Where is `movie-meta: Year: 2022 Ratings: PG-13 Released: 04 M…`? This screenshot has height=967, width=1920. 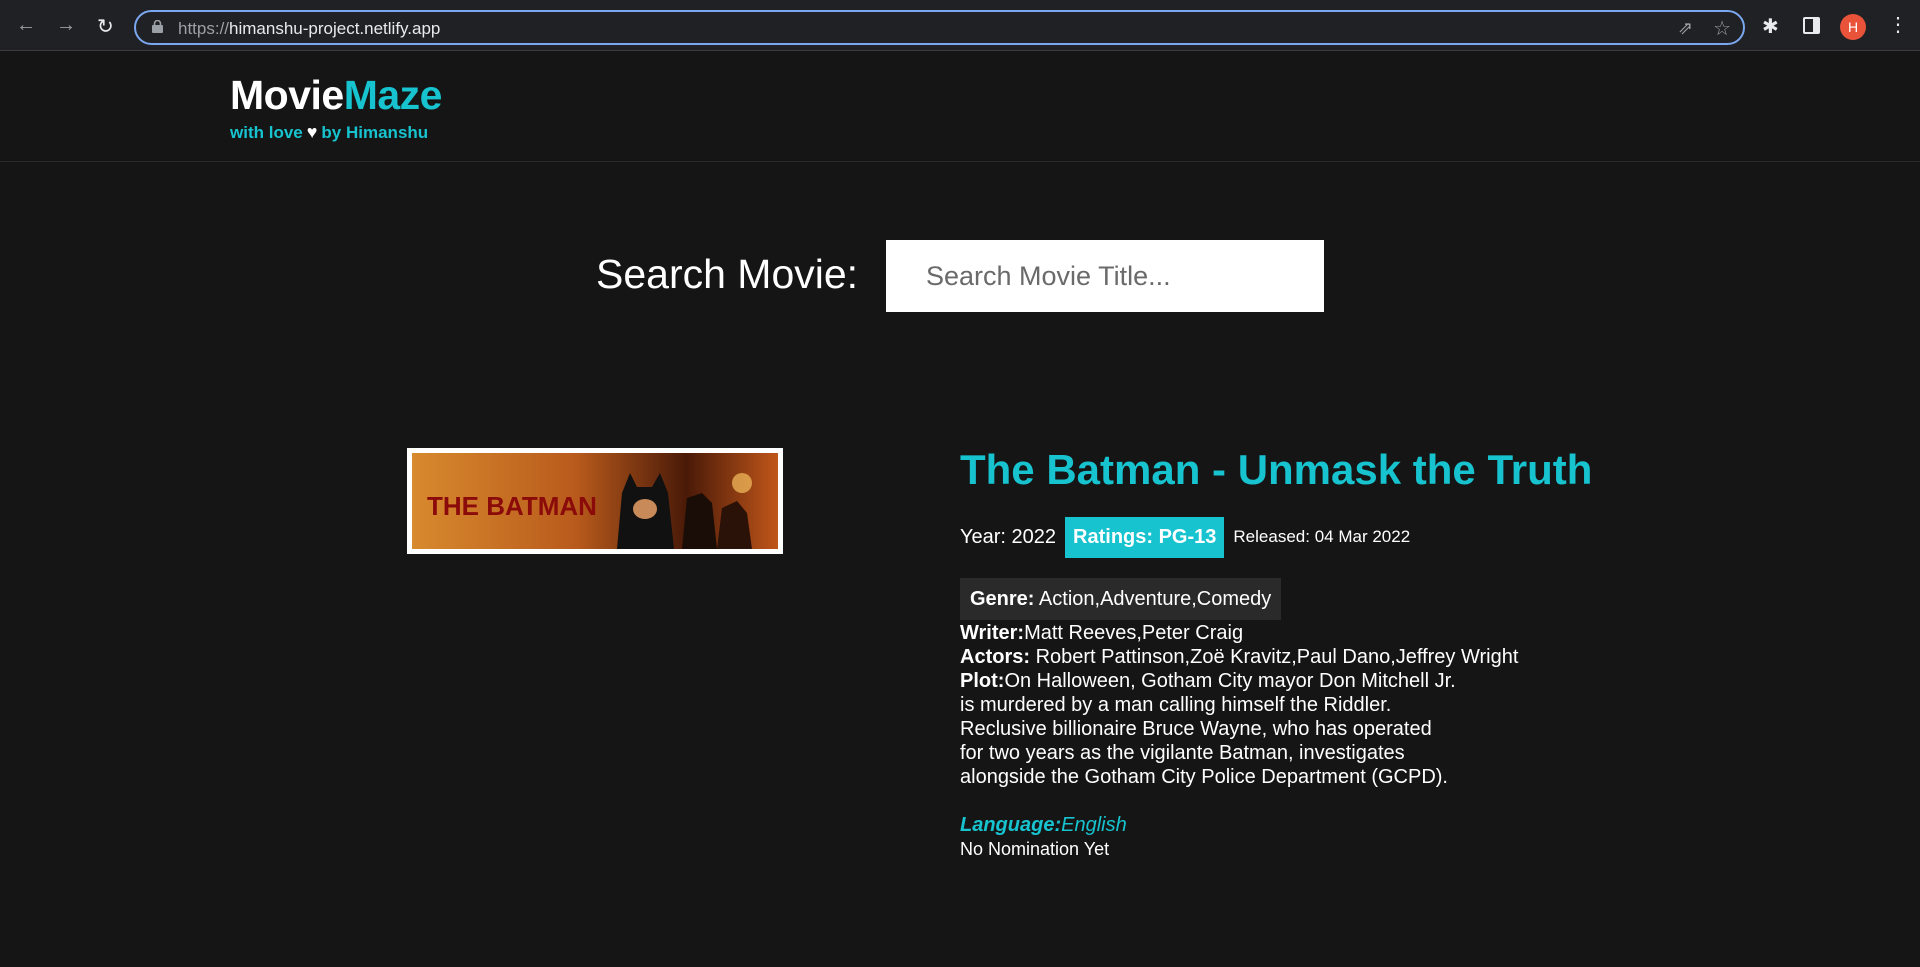 movie-meta: Year: 2022 Ratings: PG-13 Released: 04 M… is located at coordinates (1185, 537).